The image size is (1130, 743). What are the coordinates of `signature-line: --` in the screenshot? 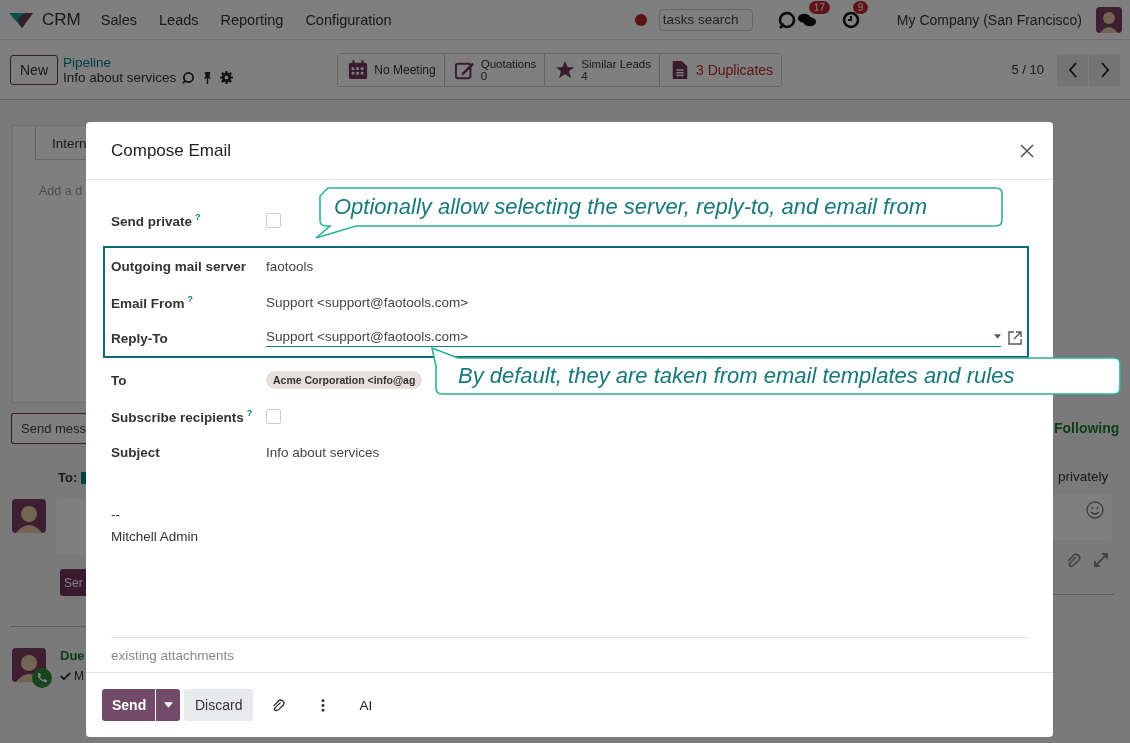 It's located at (116, 515).